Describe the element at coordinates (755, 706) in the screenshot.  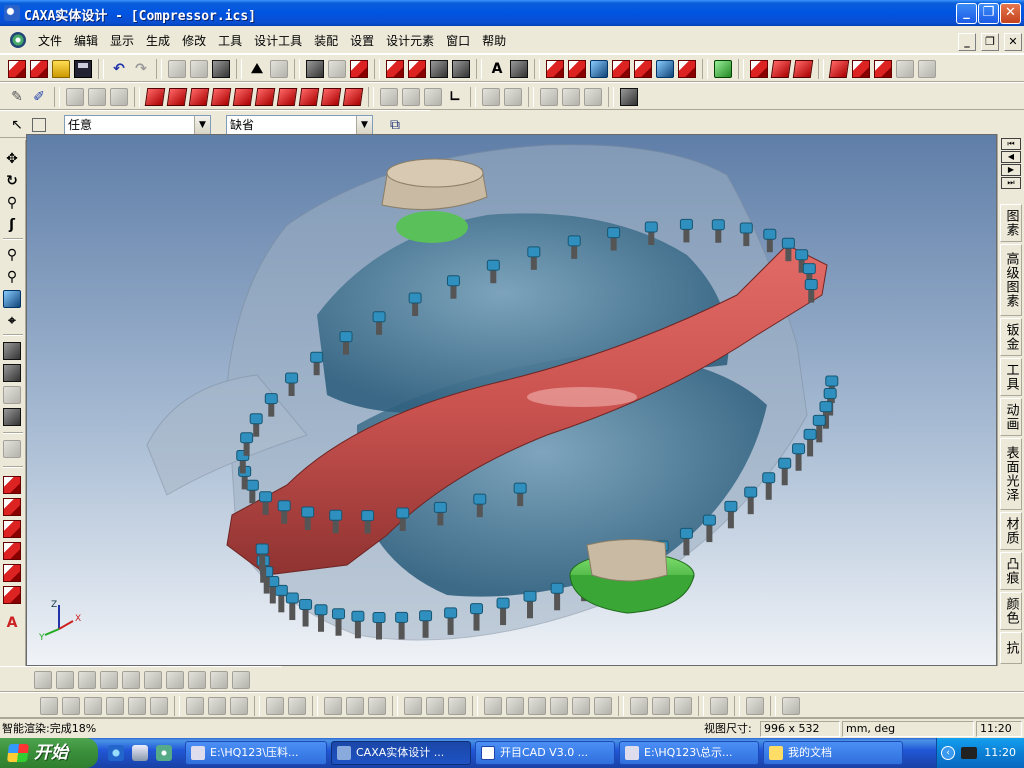
I see `construction-icon` at that location.